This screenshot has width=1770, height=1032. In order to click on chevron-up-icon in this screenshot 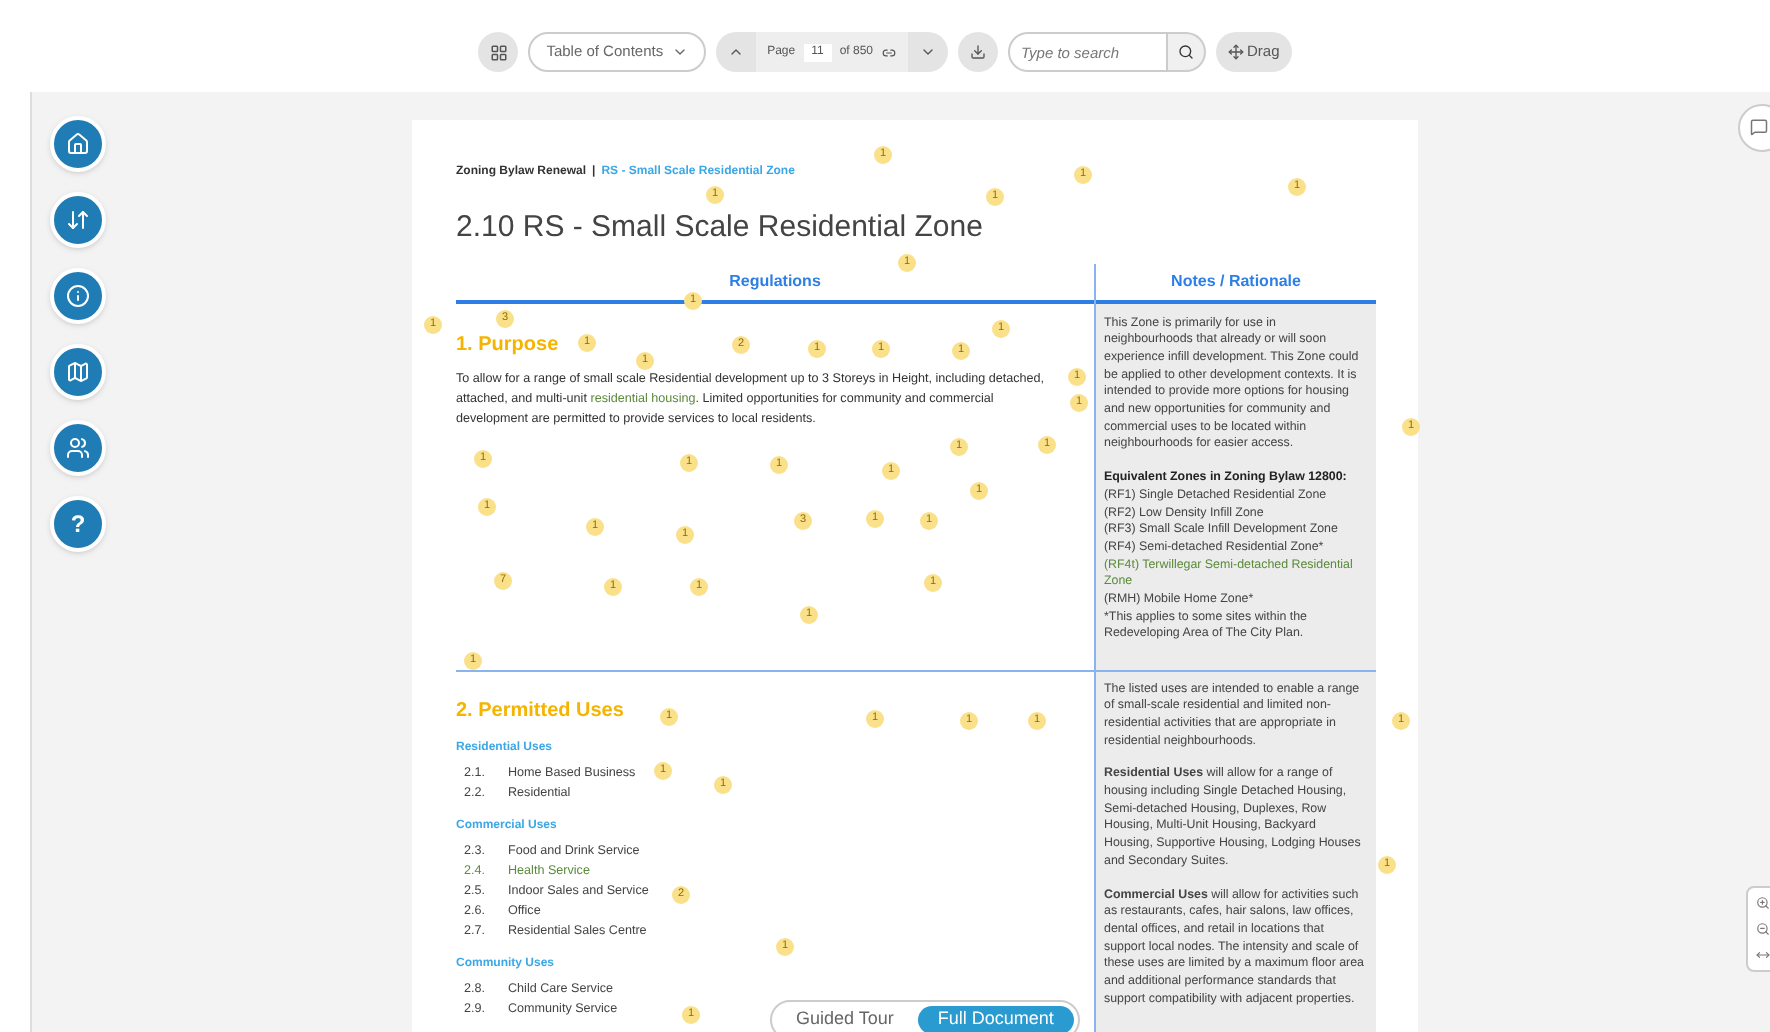, I will do `click(735, 52)`.